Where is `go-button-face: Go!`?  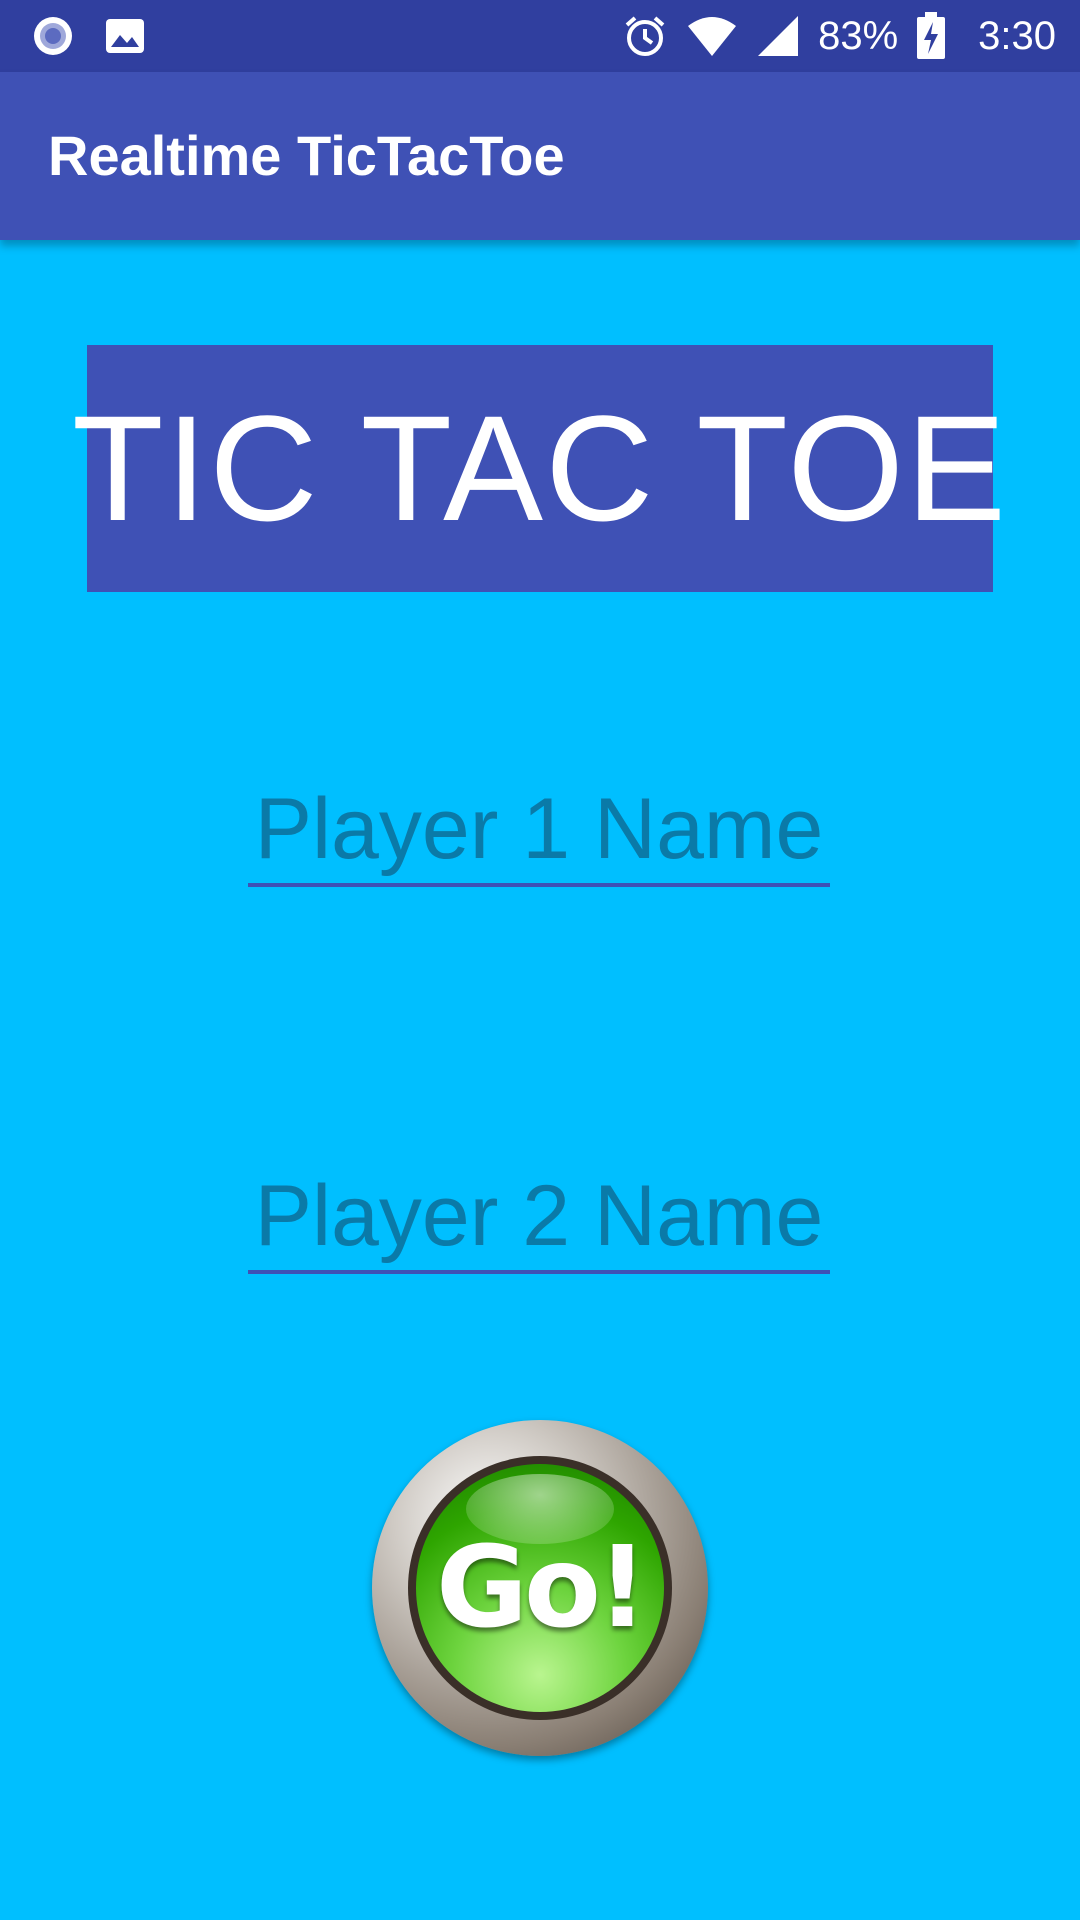
go-button-face: Go! is located at coordinates (540, 1588).